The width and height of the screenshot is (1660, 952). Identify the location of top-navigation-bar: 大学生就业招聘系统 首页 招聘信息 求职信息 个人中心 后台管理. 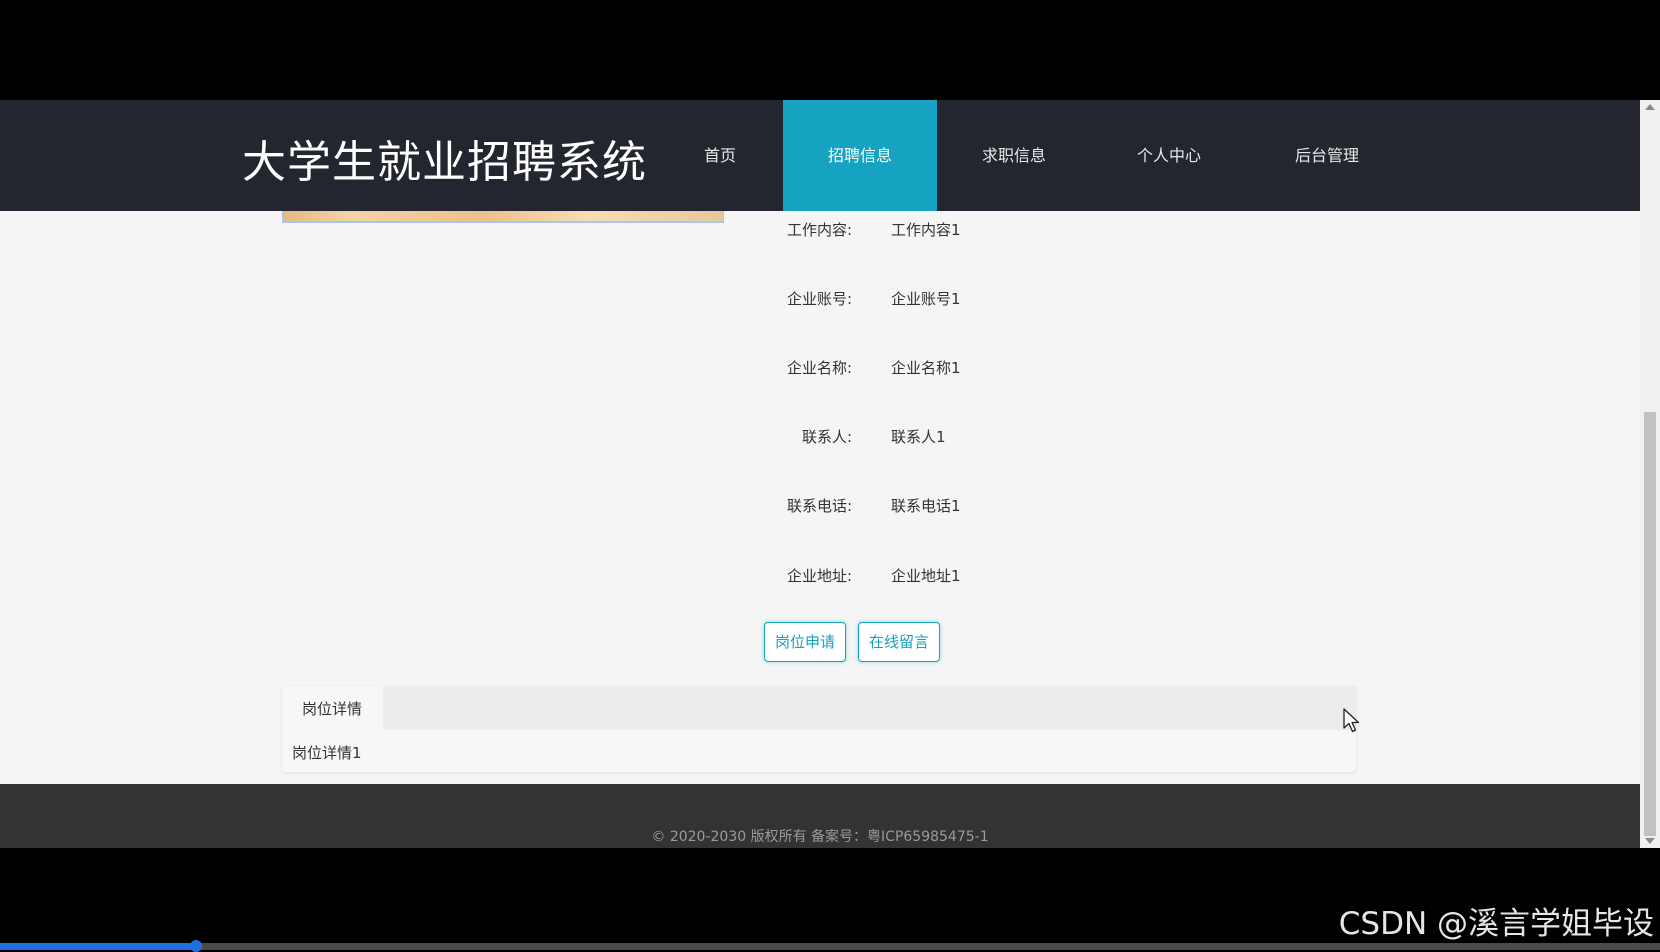
(820, 155).